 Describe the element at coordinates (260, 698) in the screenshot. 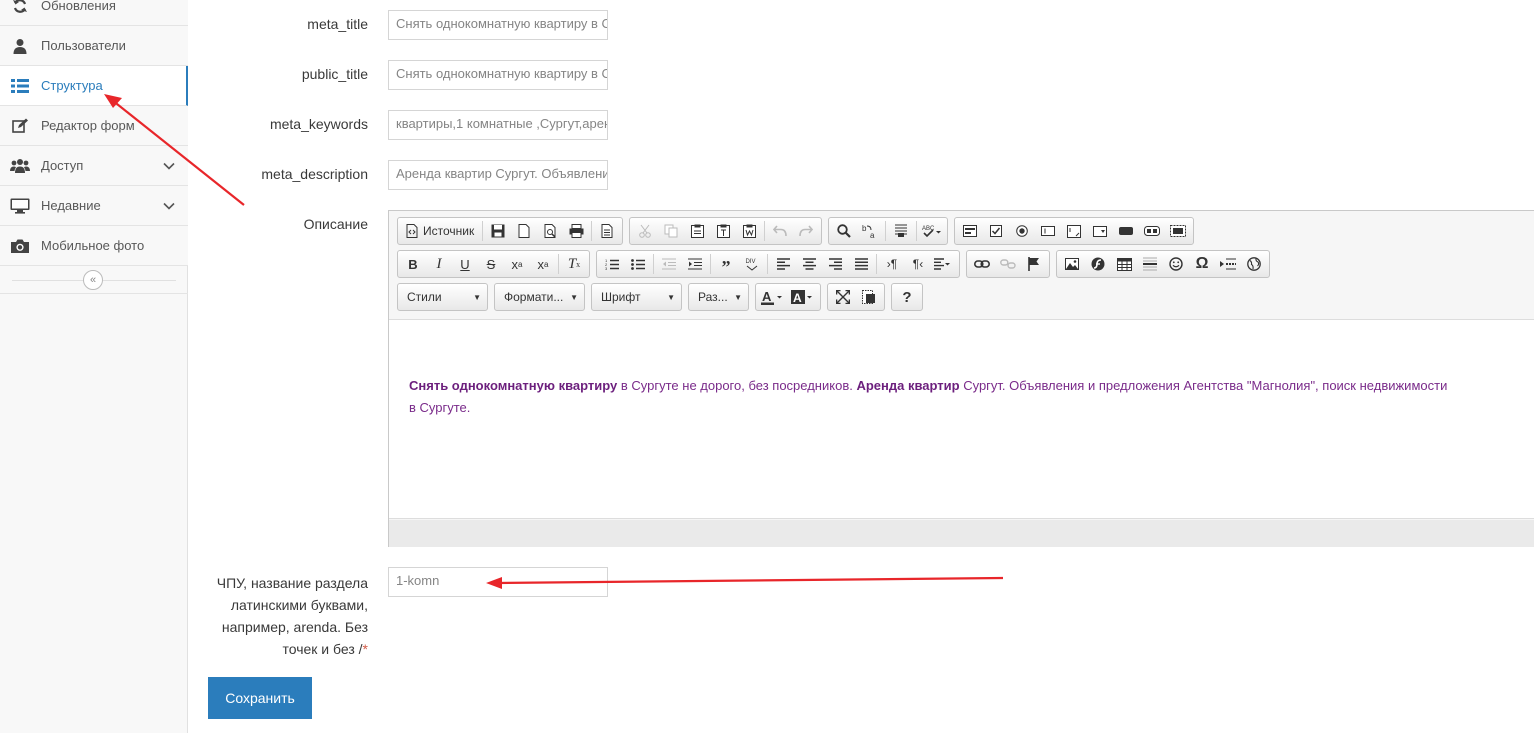

I see `save-button: Сохранить` at that location.